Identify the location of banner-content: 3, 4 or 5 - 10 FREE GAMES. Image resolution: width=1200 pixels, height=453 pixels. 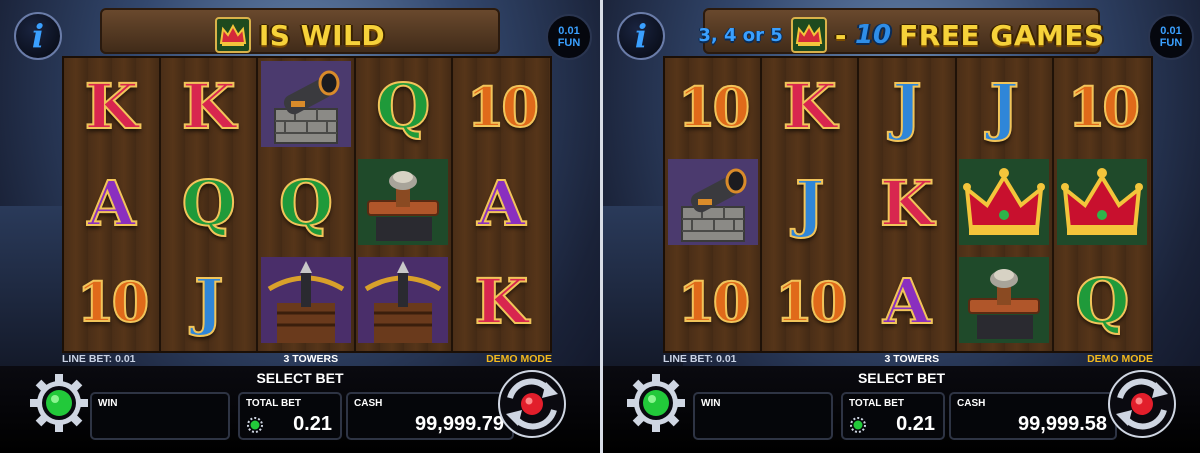
(901, 35).